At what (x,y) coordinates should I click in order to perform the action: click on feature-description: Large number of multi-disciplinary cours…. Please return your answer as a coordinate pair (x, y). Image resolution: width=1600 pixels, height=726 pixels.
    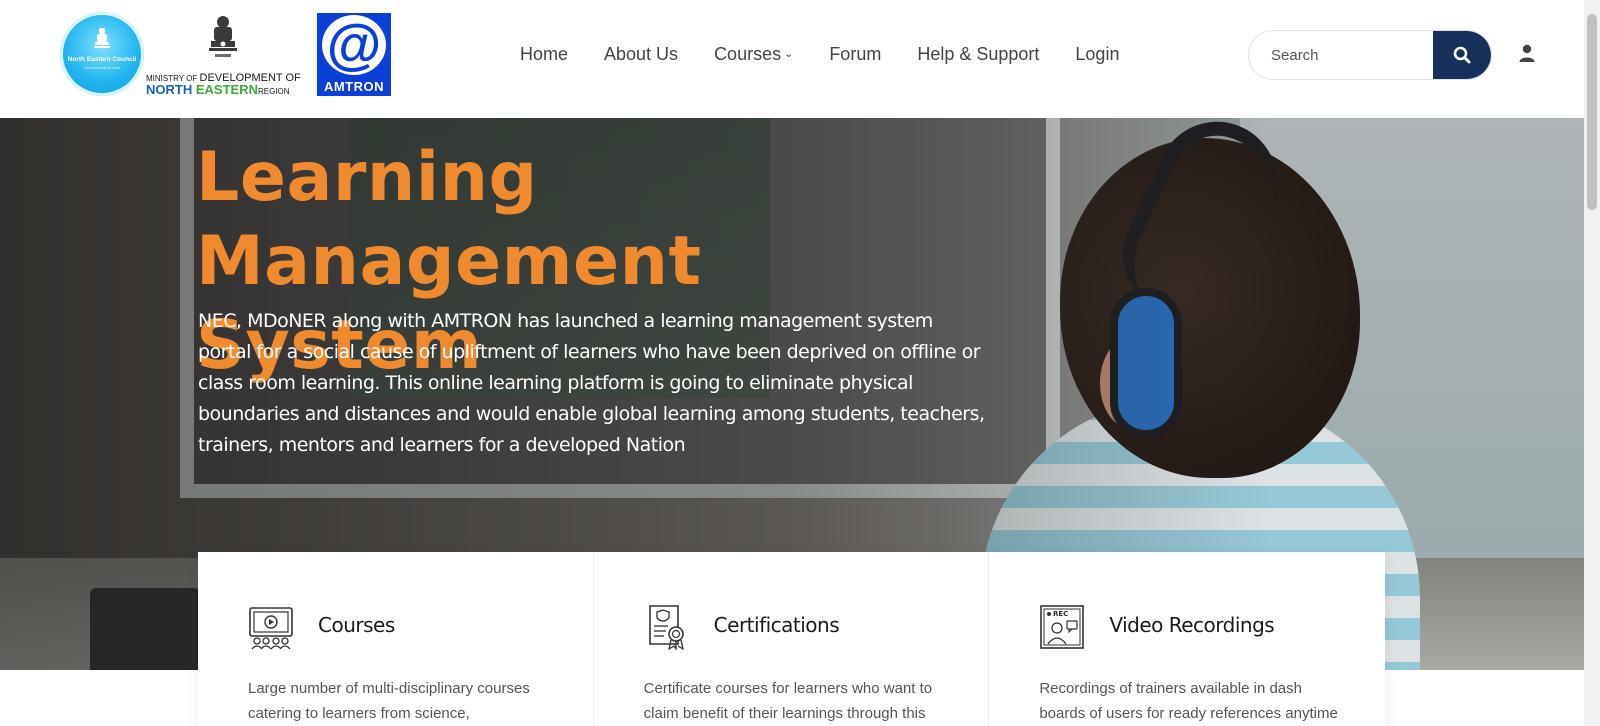
    Looking at the image, I should click on (389, 701).